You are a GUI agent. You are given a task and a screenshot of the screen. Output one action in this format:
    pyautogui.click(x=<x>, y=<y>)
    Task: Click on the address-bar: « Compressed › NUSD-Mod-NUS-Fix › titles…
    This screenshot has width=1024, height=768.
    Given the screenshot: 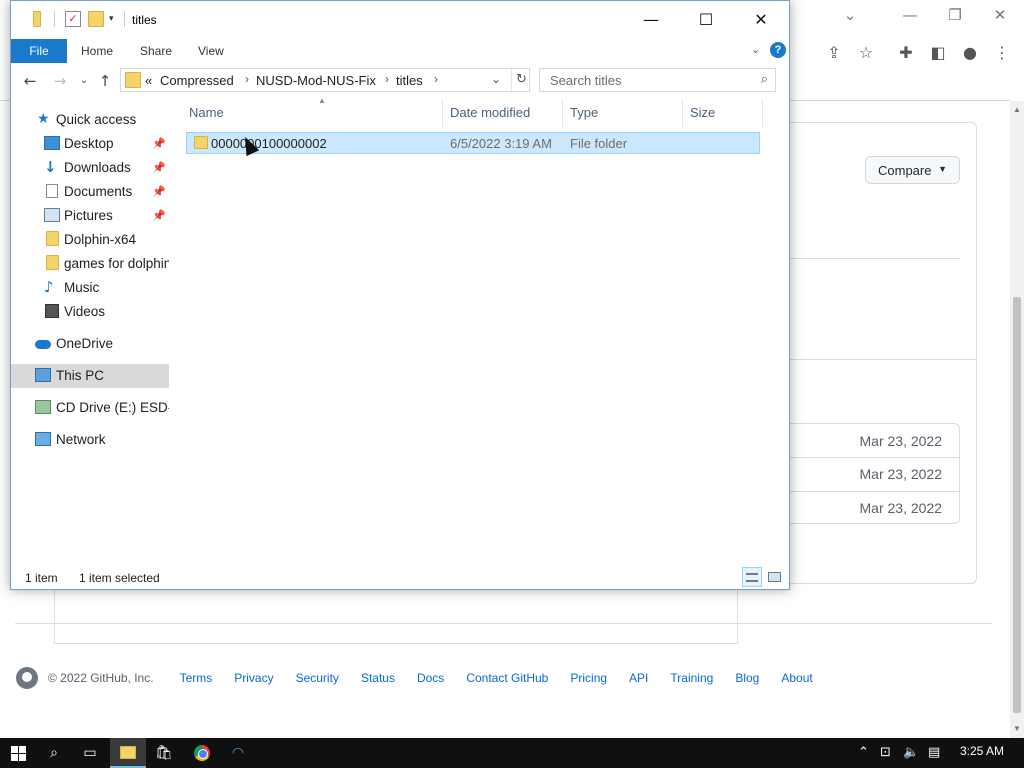 What is the action you would take?
    pyautogui.click(x=325, y=80)
    